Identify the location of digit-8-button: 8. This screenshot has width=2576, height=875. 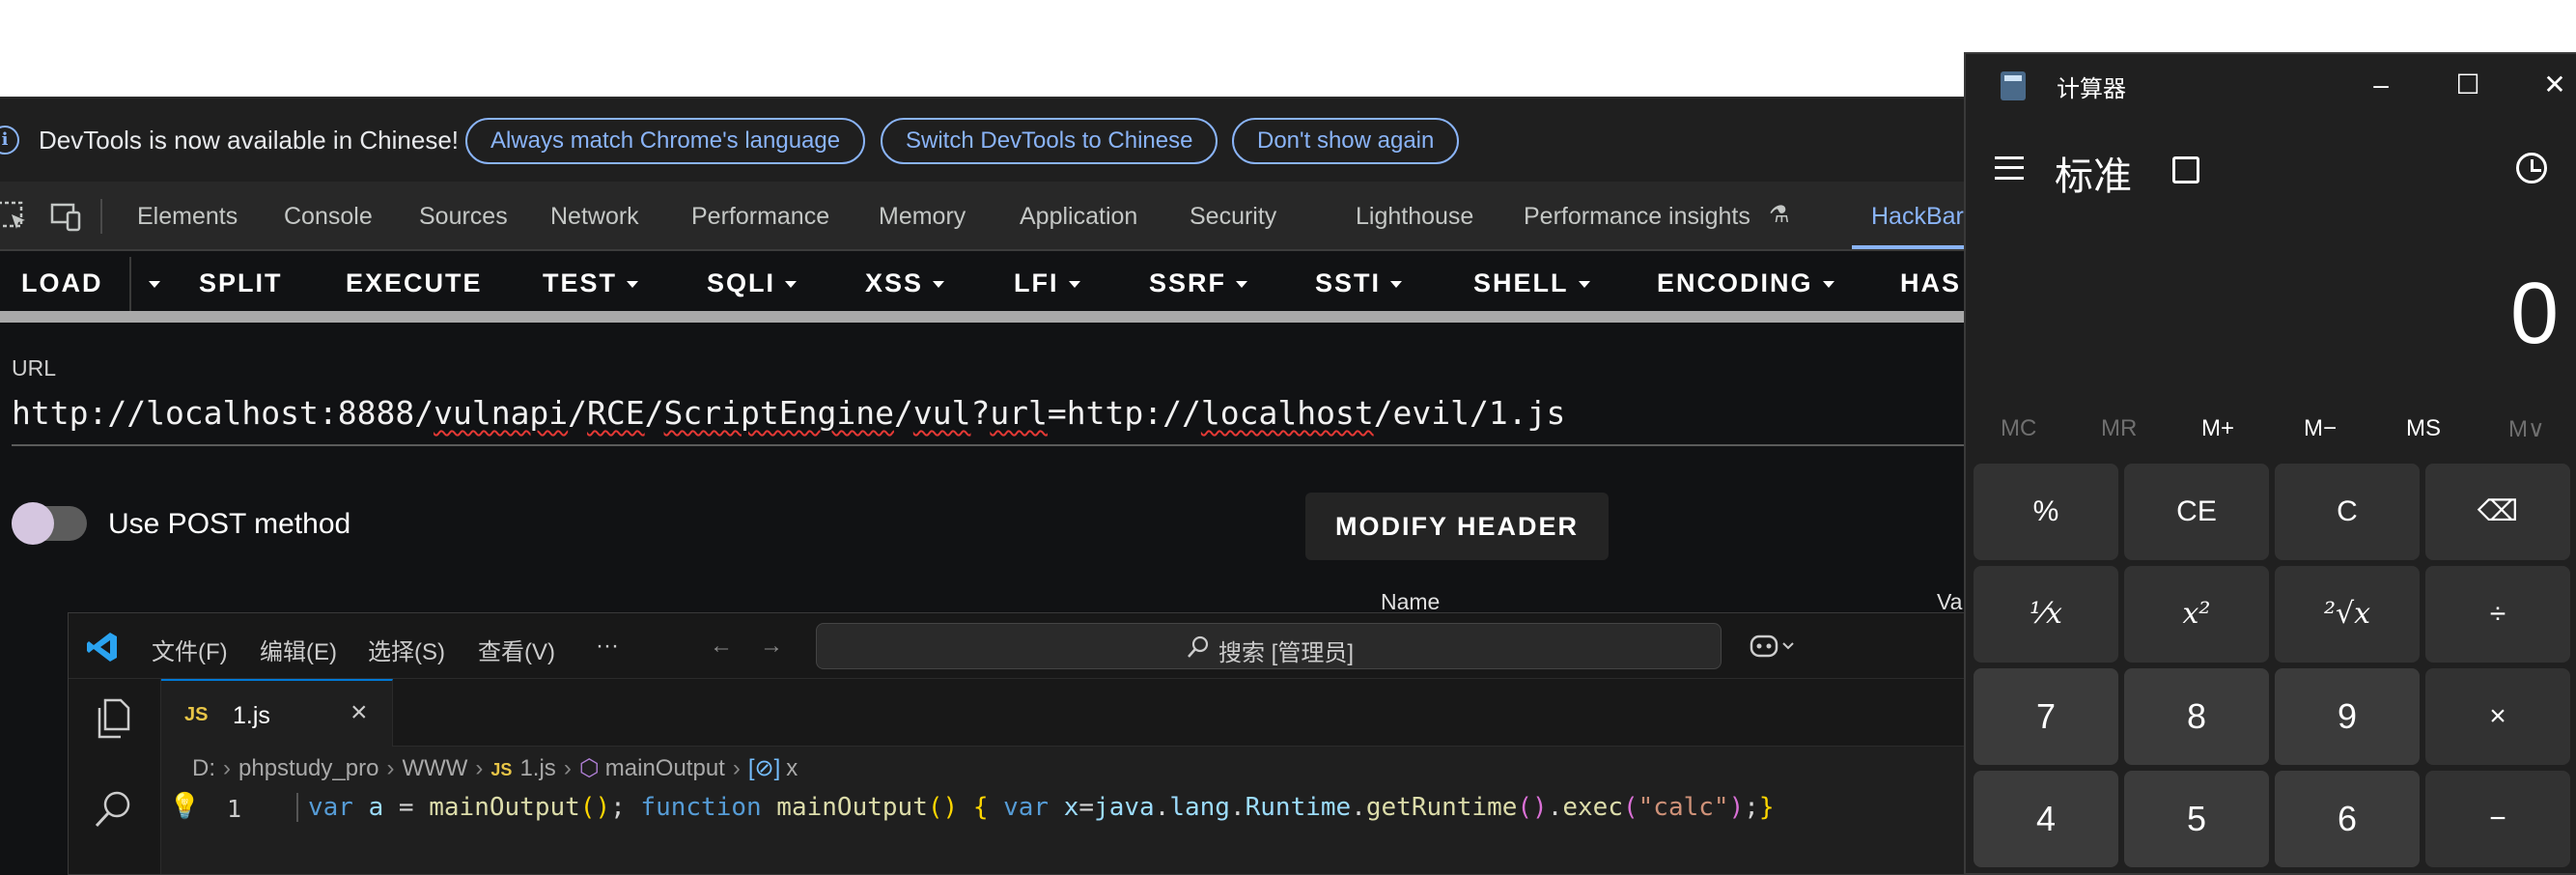
(2197, 716).